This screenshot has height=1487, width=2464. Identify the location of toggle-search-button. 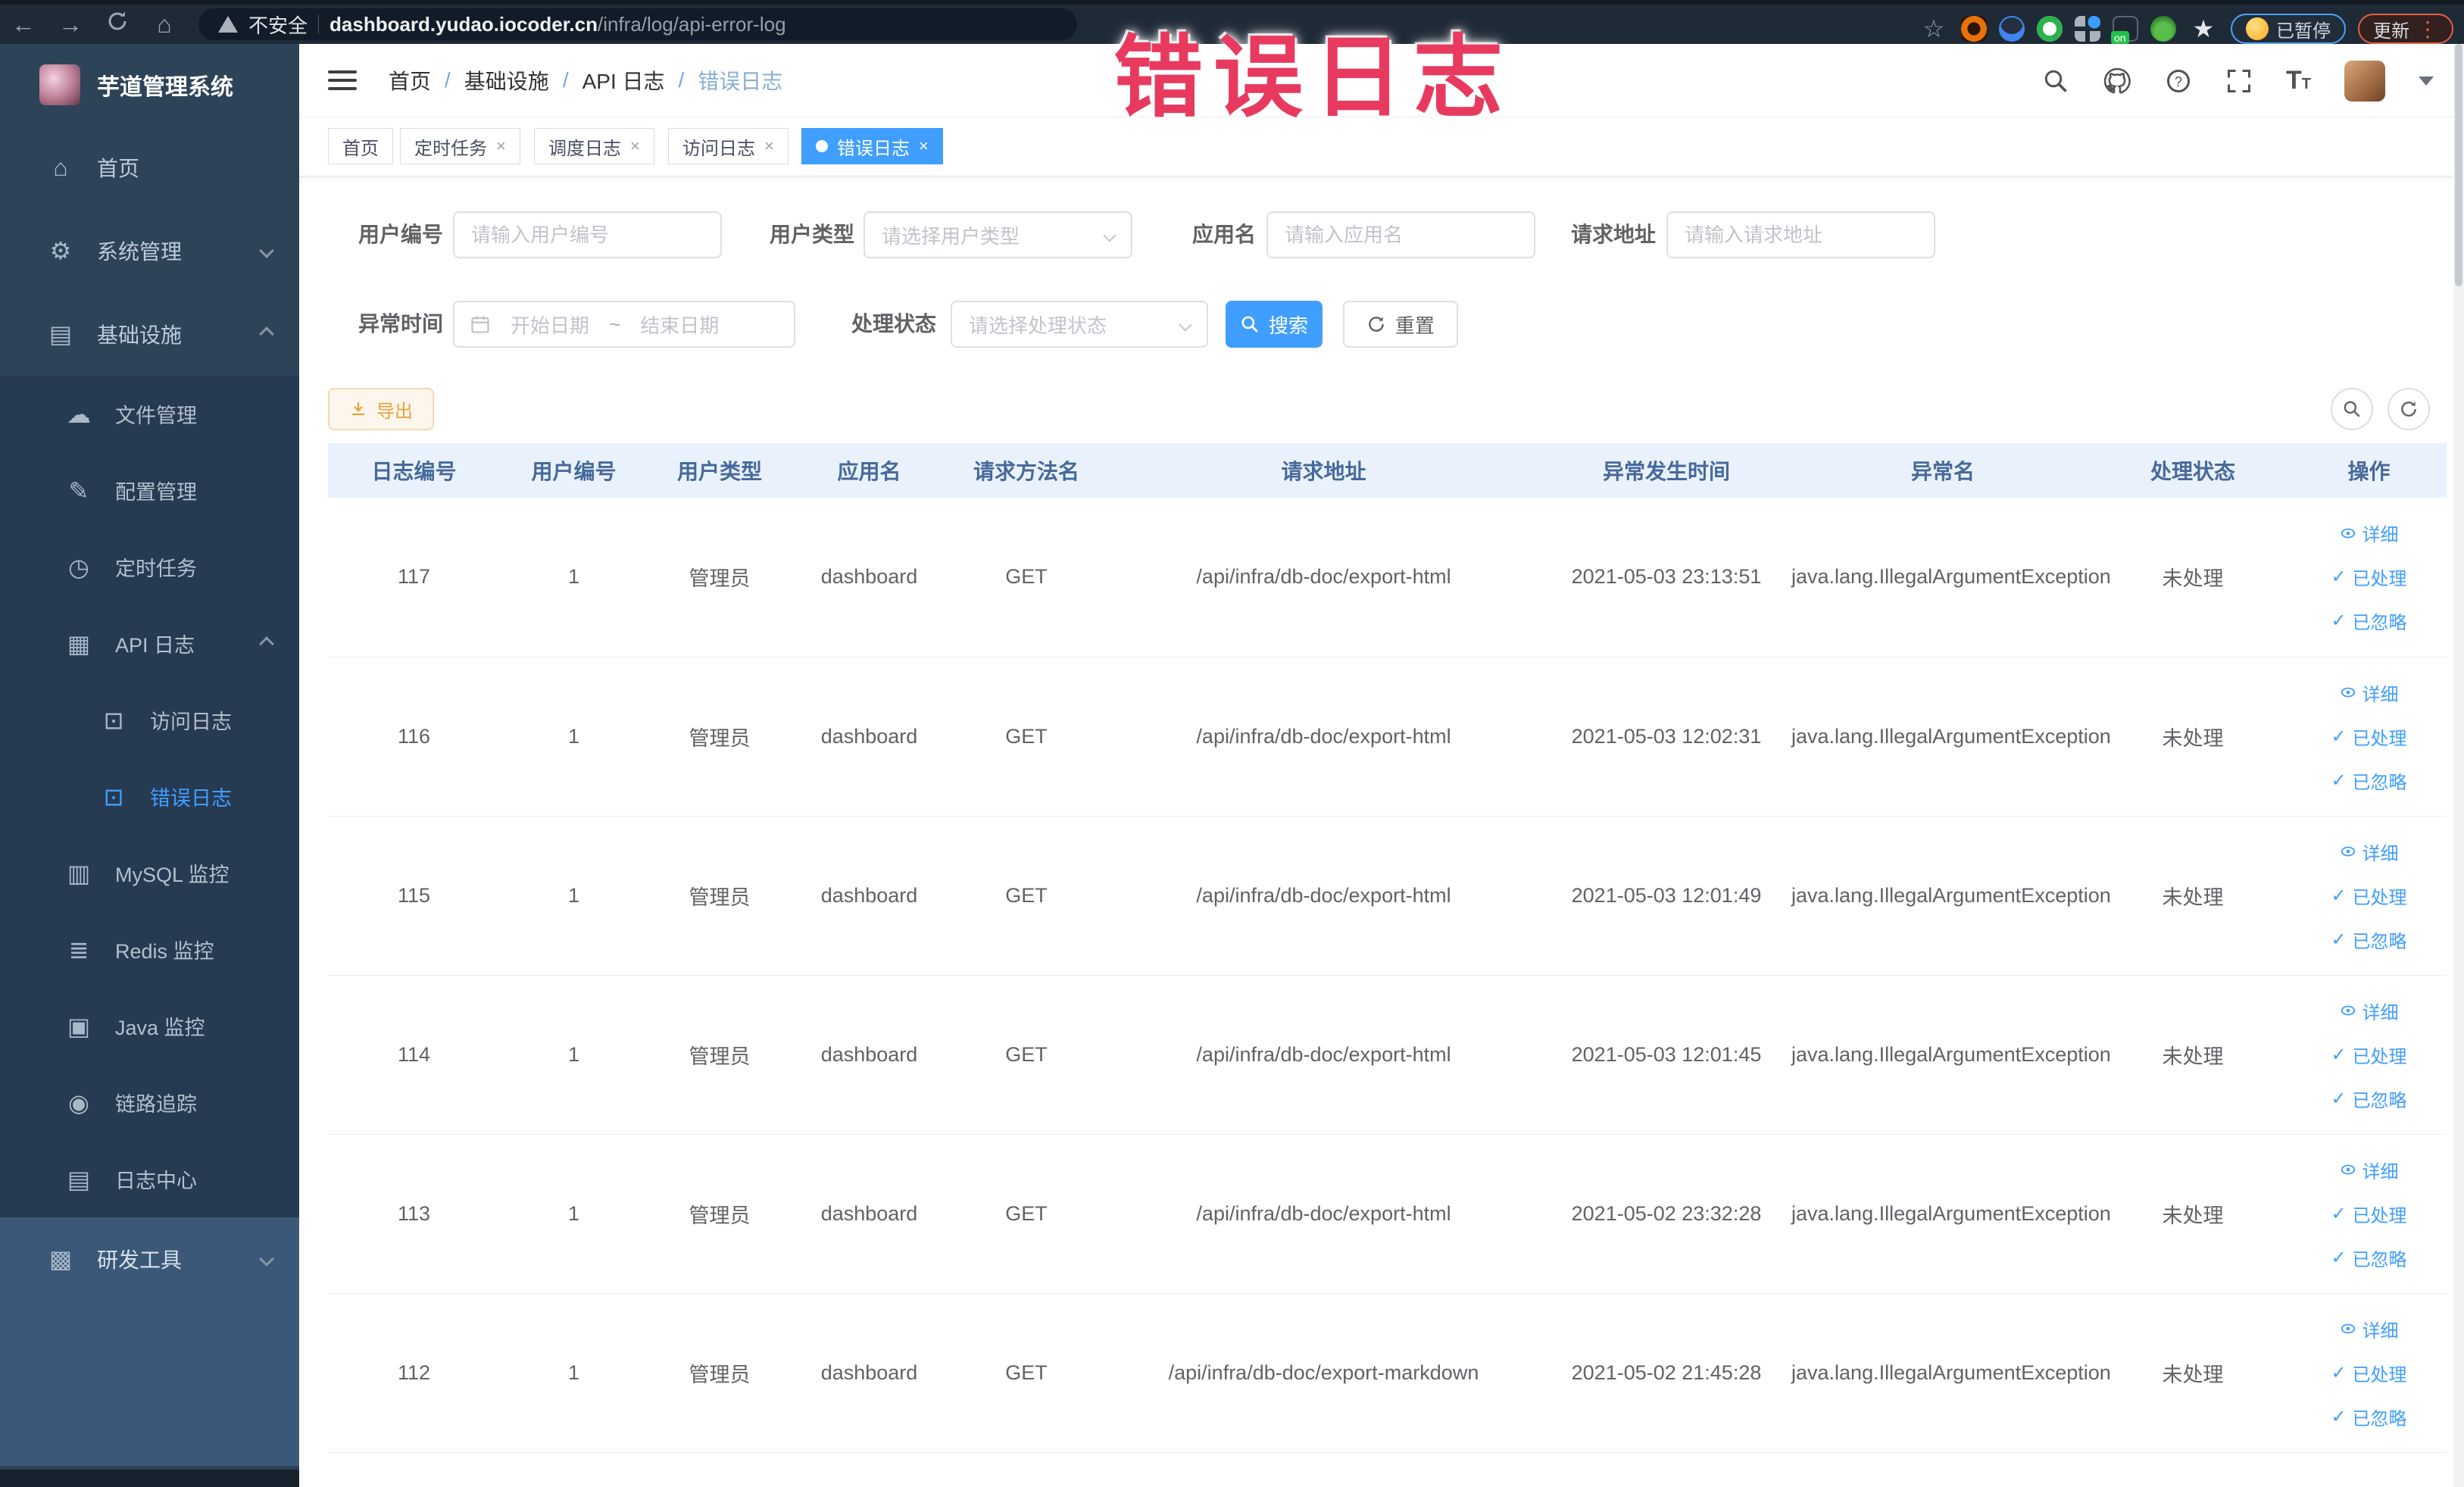
(2352, 409).